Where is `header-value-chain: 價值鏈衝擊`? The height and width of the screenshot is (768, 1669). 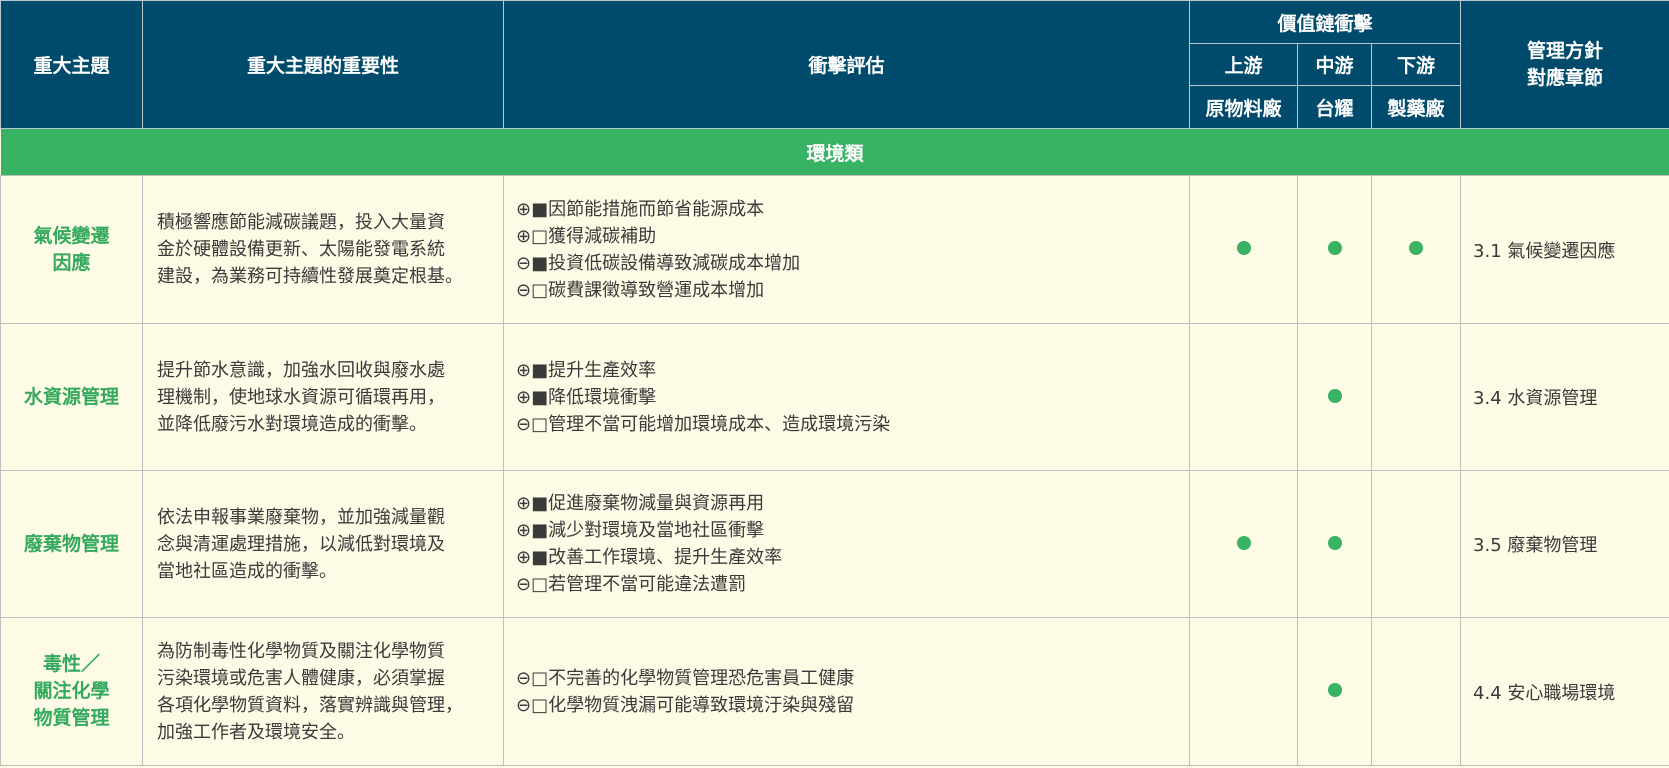
header-value-chain: 價值鏈衝擊 is located at coordinates (1325, 22).